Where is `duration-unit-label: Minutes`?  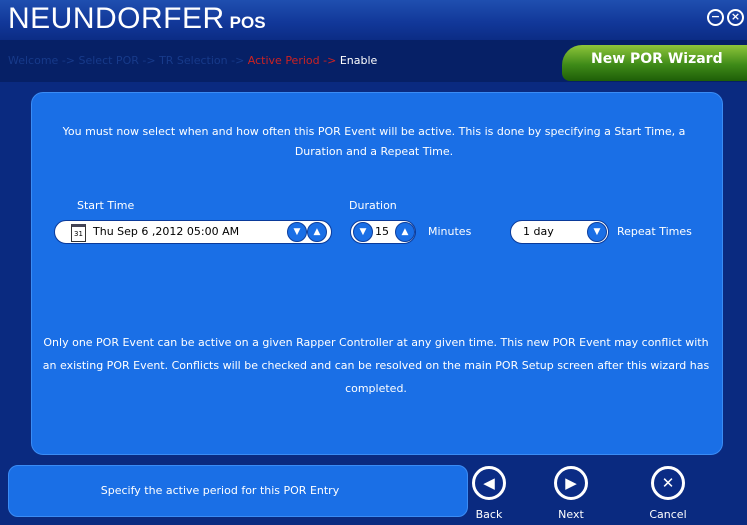
duration-unit-label: Minutes is located at coordinates (450, 231).